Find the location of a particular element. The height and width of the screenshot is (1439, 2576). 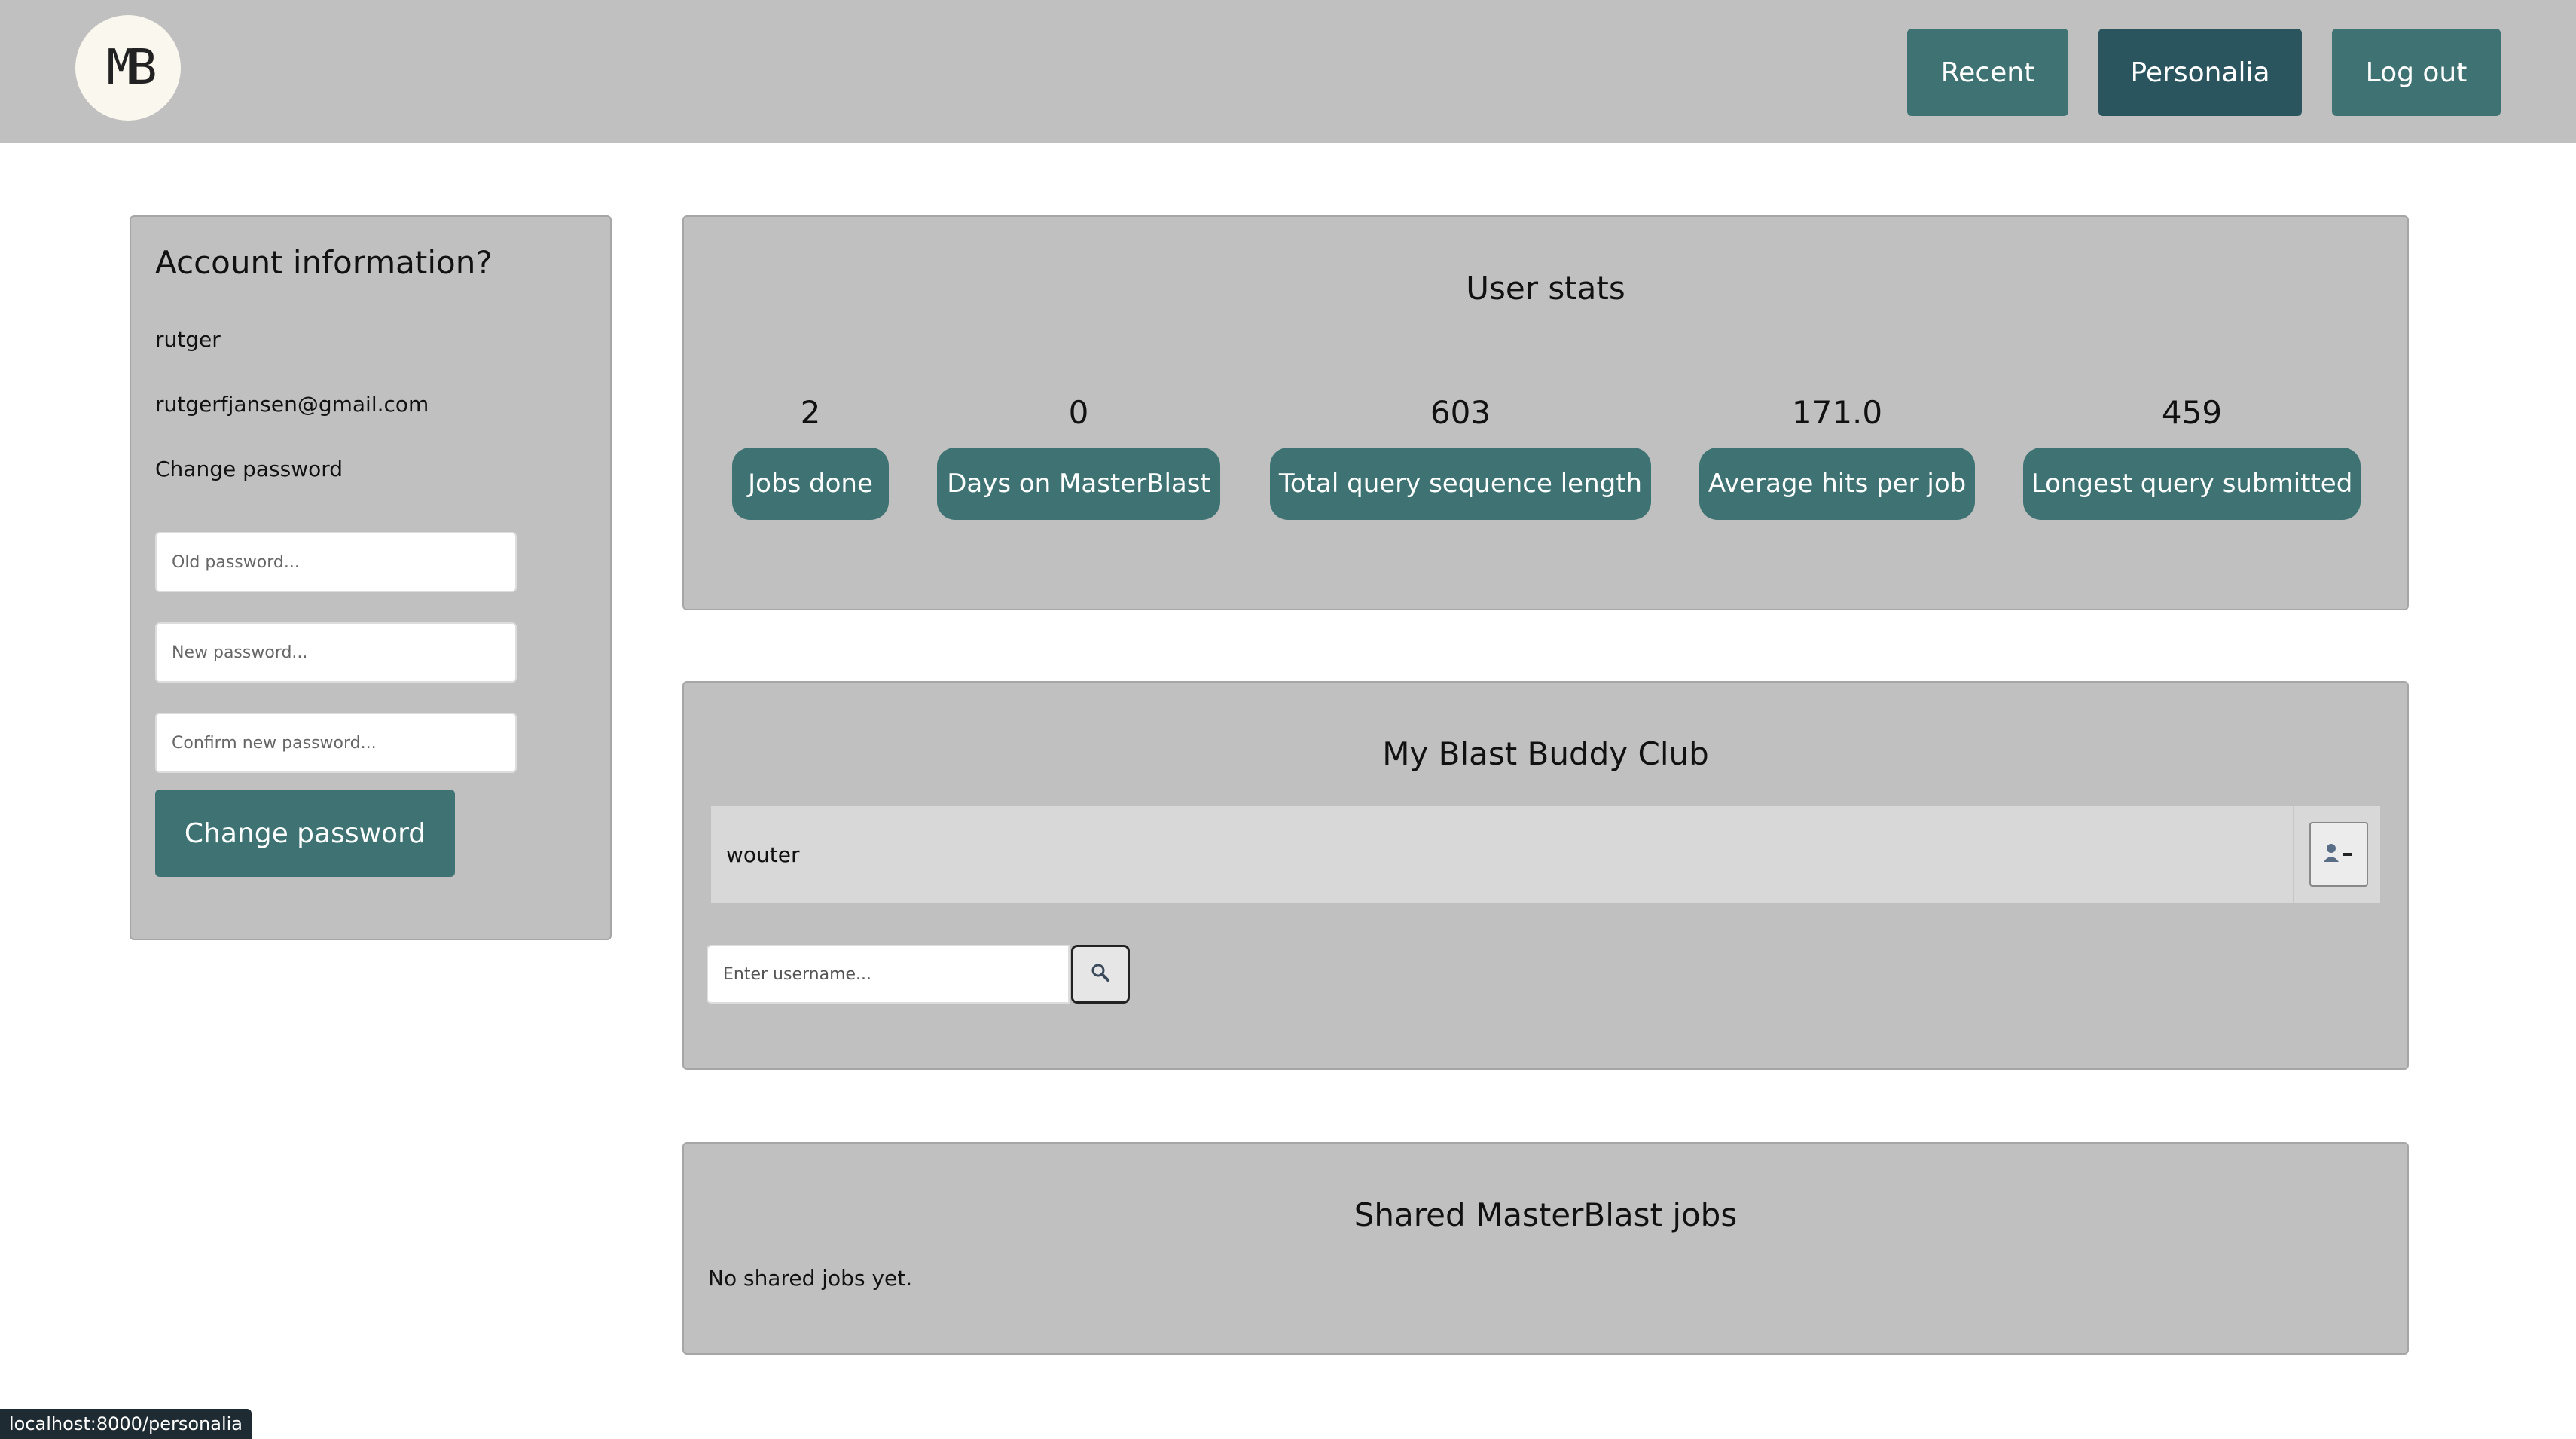

link-status-bar: localhost:8000/personalia is located at coordinates (126, 1424).